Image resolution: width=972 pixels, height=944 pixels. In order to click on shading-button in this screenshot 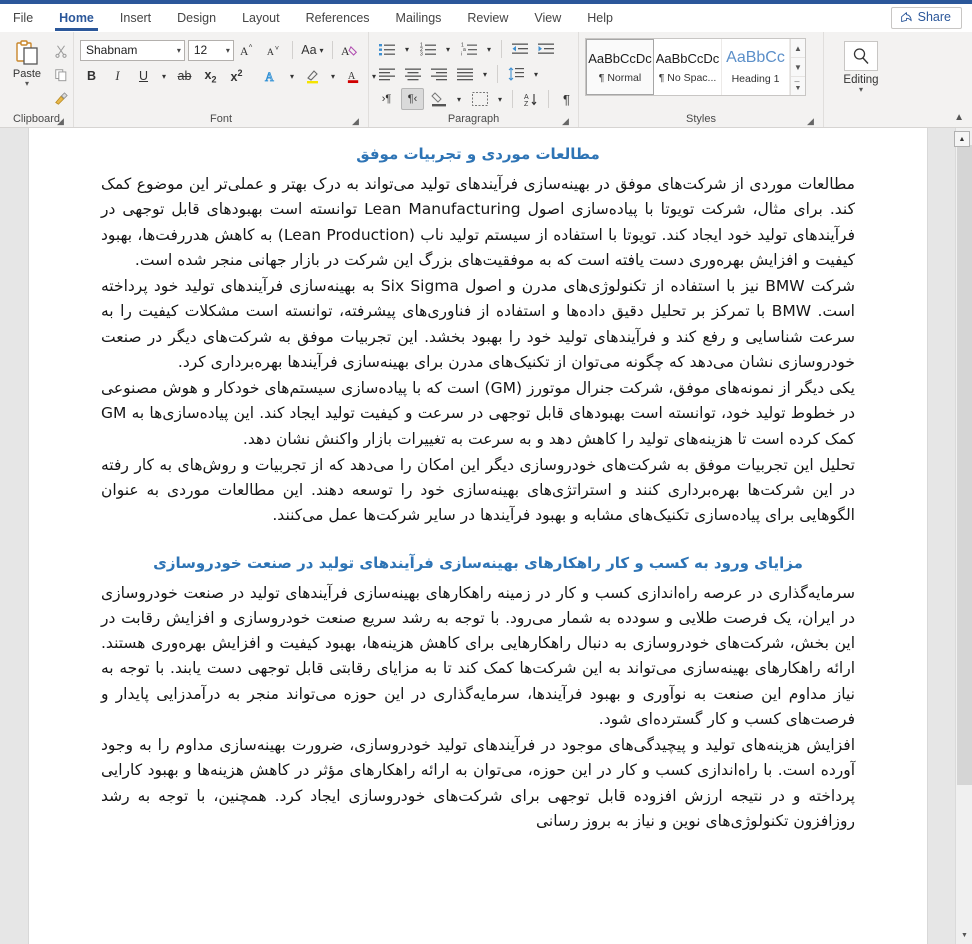, I will do `click(438, 99)`.